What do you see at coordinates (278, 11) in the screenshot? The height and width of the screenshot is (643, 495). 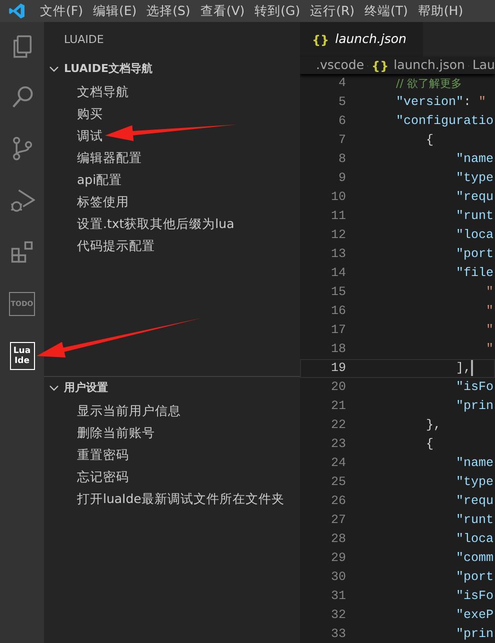 I see `menu-item: 转到(G)` at bounding box center [278, 11].